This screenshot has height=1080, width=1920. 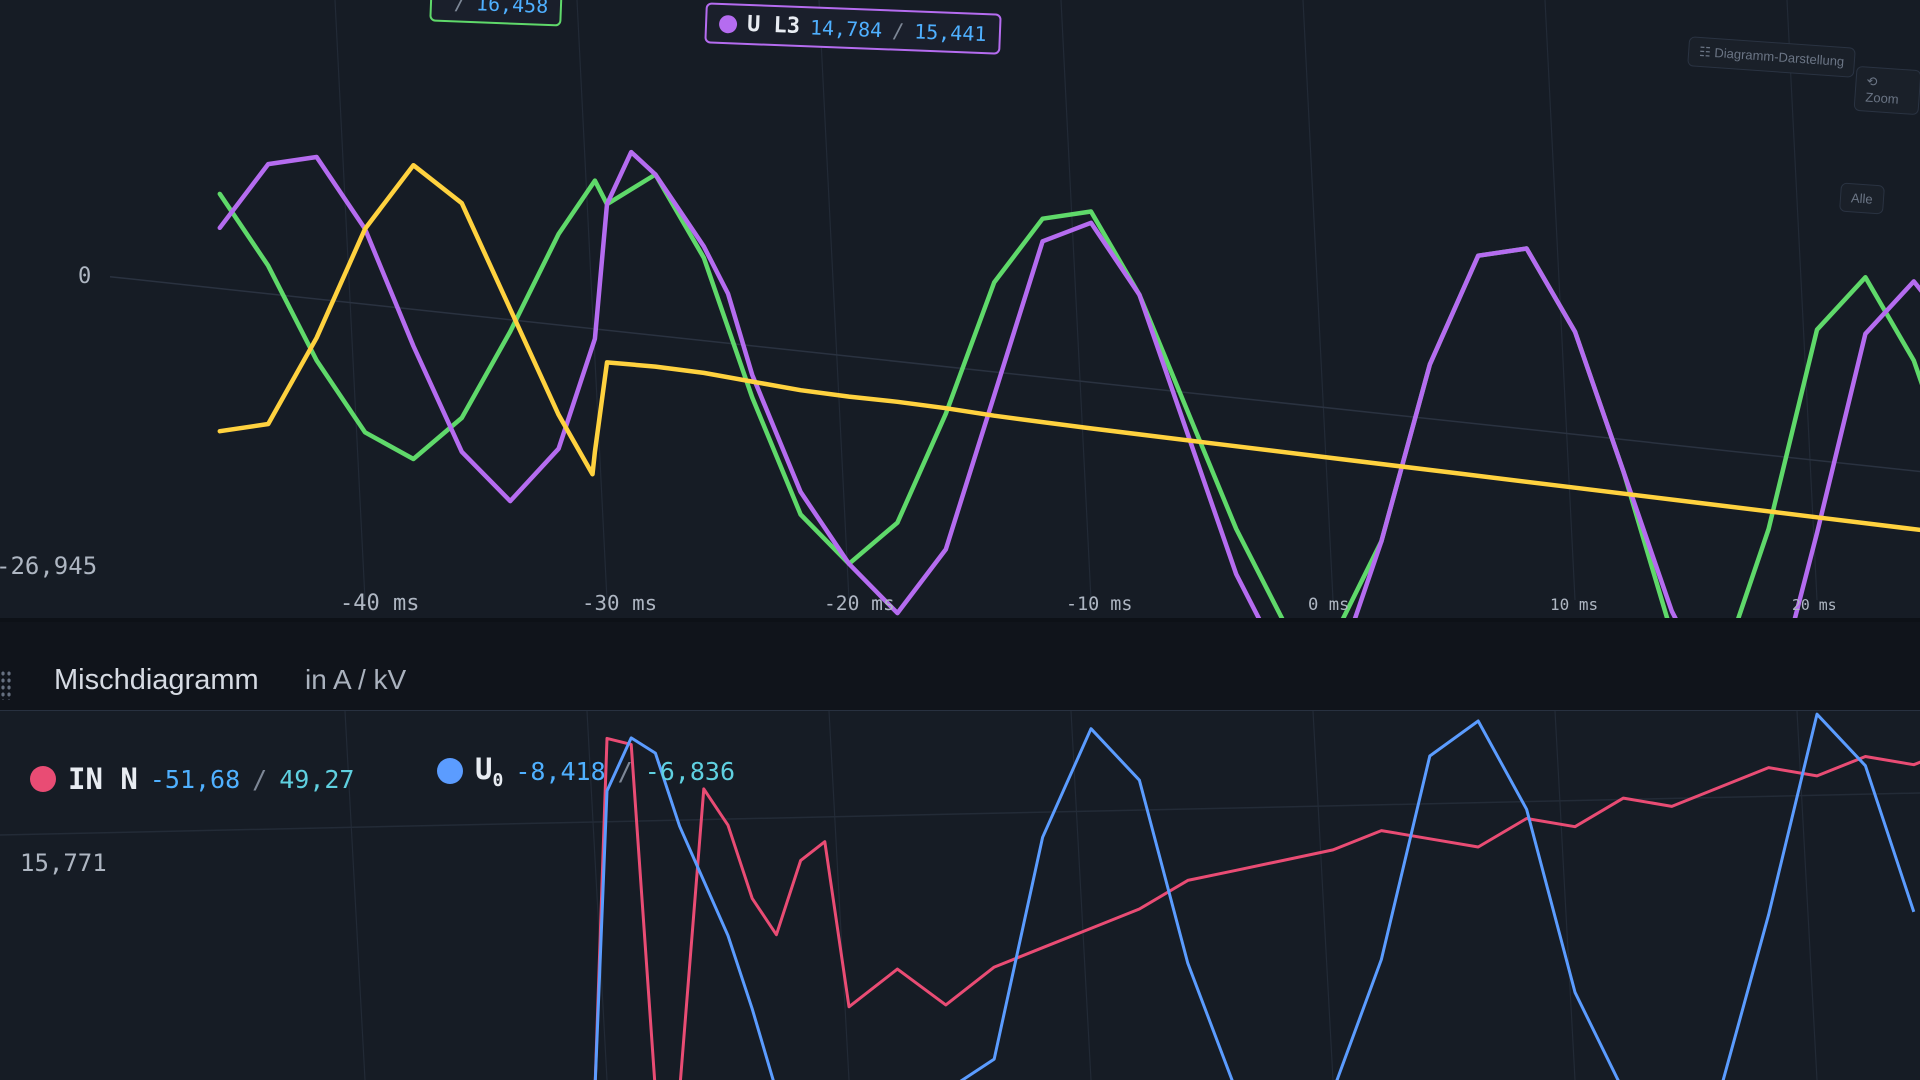 What do you see at coordinates (1779, 57) in the screenshot?
I see `display-mode-label: Diagramm-Darstellung` at bounding box center [1779, 57].